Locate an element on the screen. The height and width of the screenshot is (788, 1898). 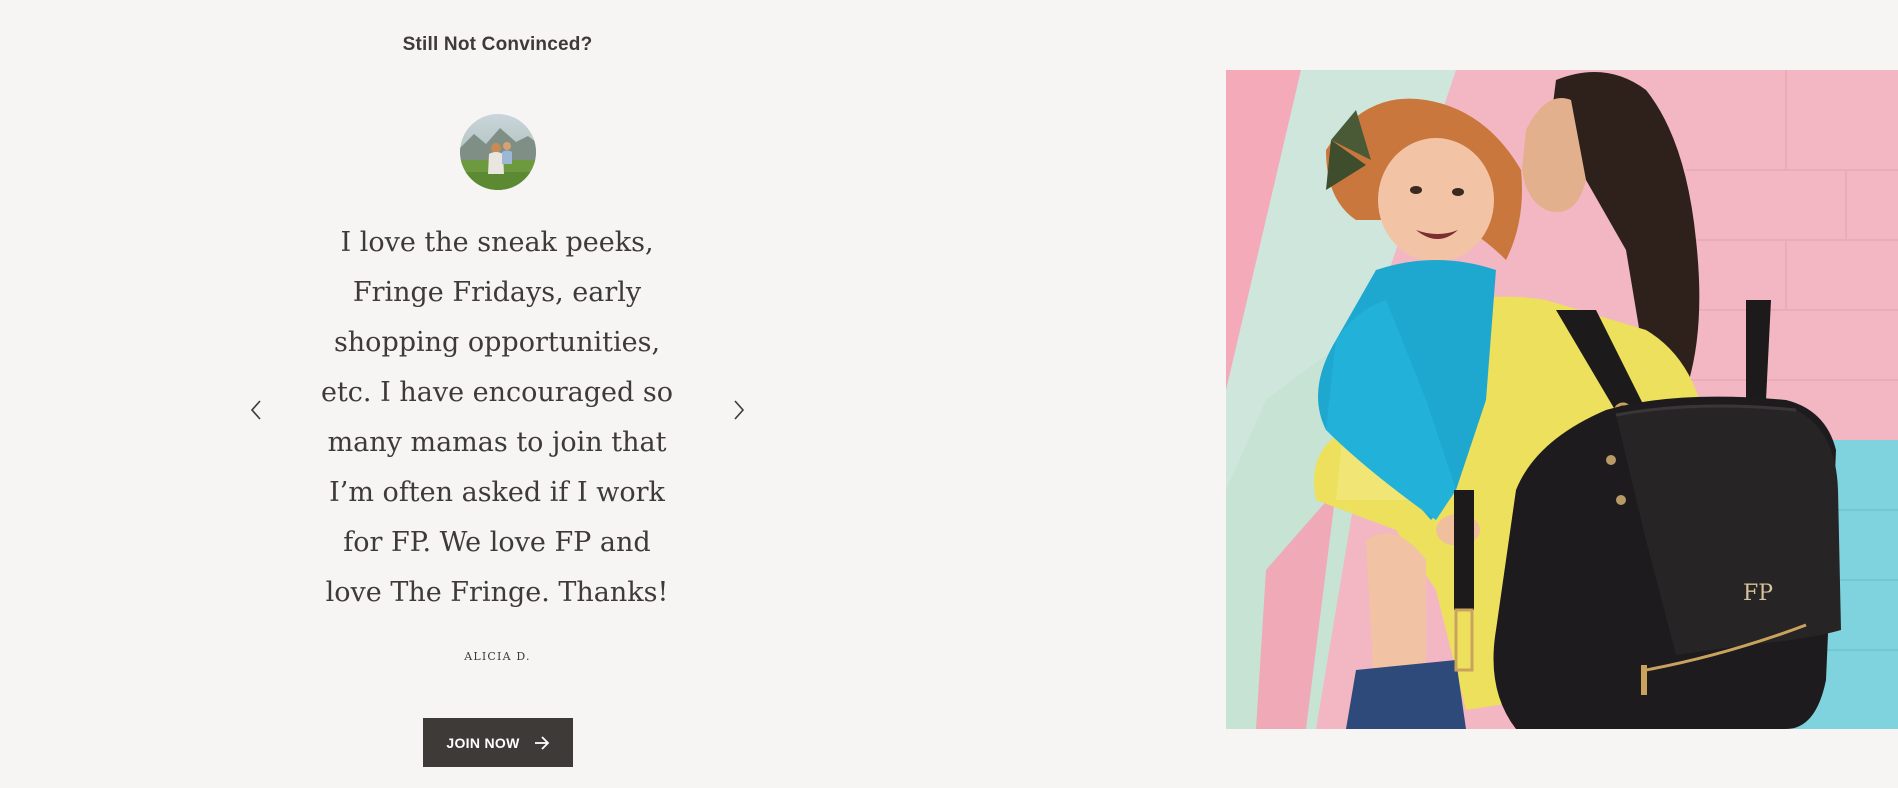
arrow-right-icon is located at coordinates (541, 742).